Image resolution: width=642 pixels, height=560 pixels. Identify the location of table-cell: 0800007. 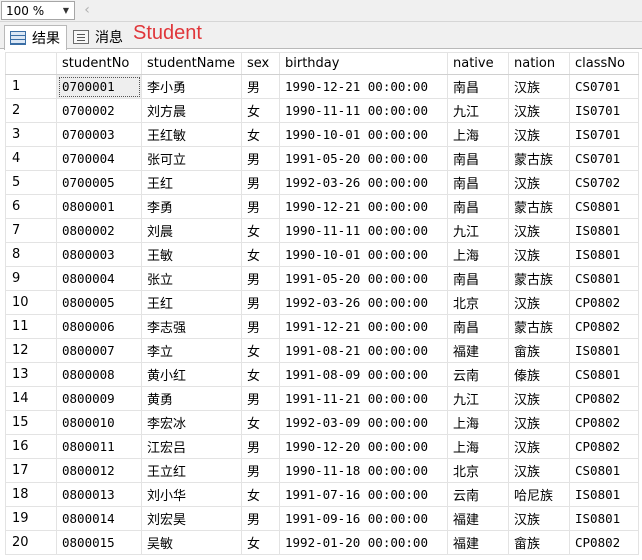
(99, 350).